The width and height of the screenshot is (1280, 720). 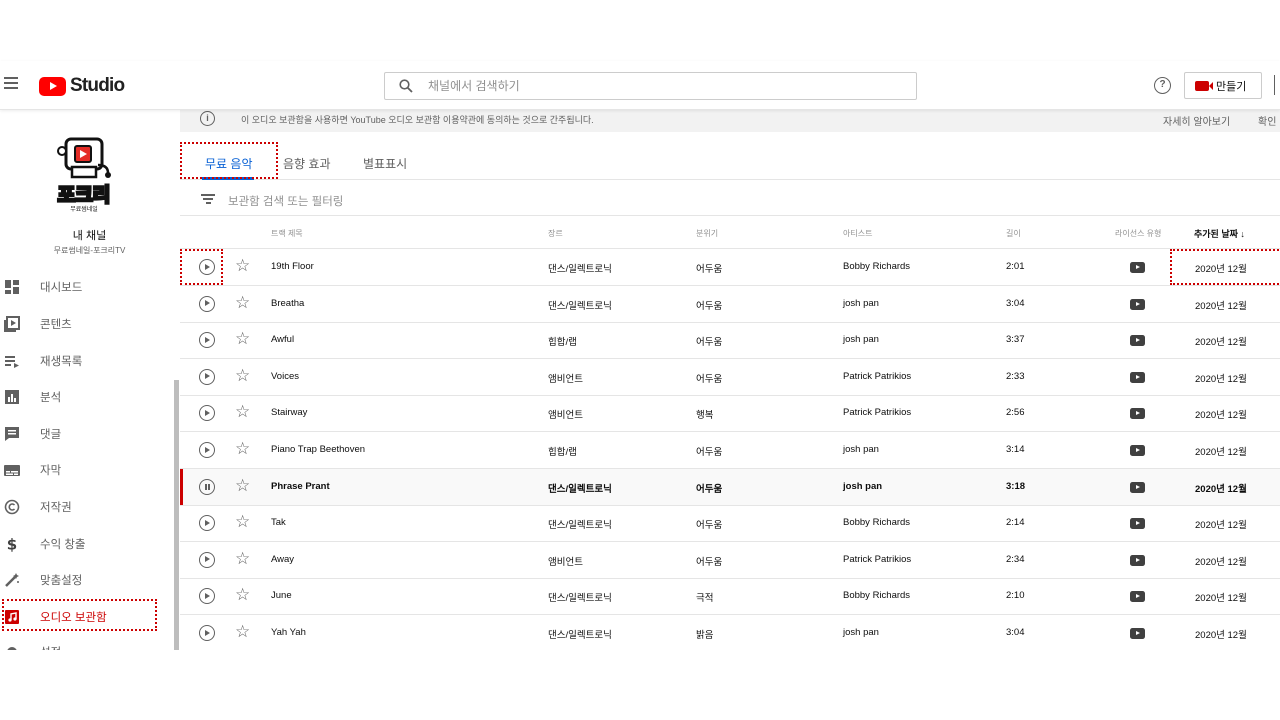 What do you see at coordinates (87, 643) in the screenshot?
I see `sidebar-item-settings: 설정` at bounding box center [87, 643].